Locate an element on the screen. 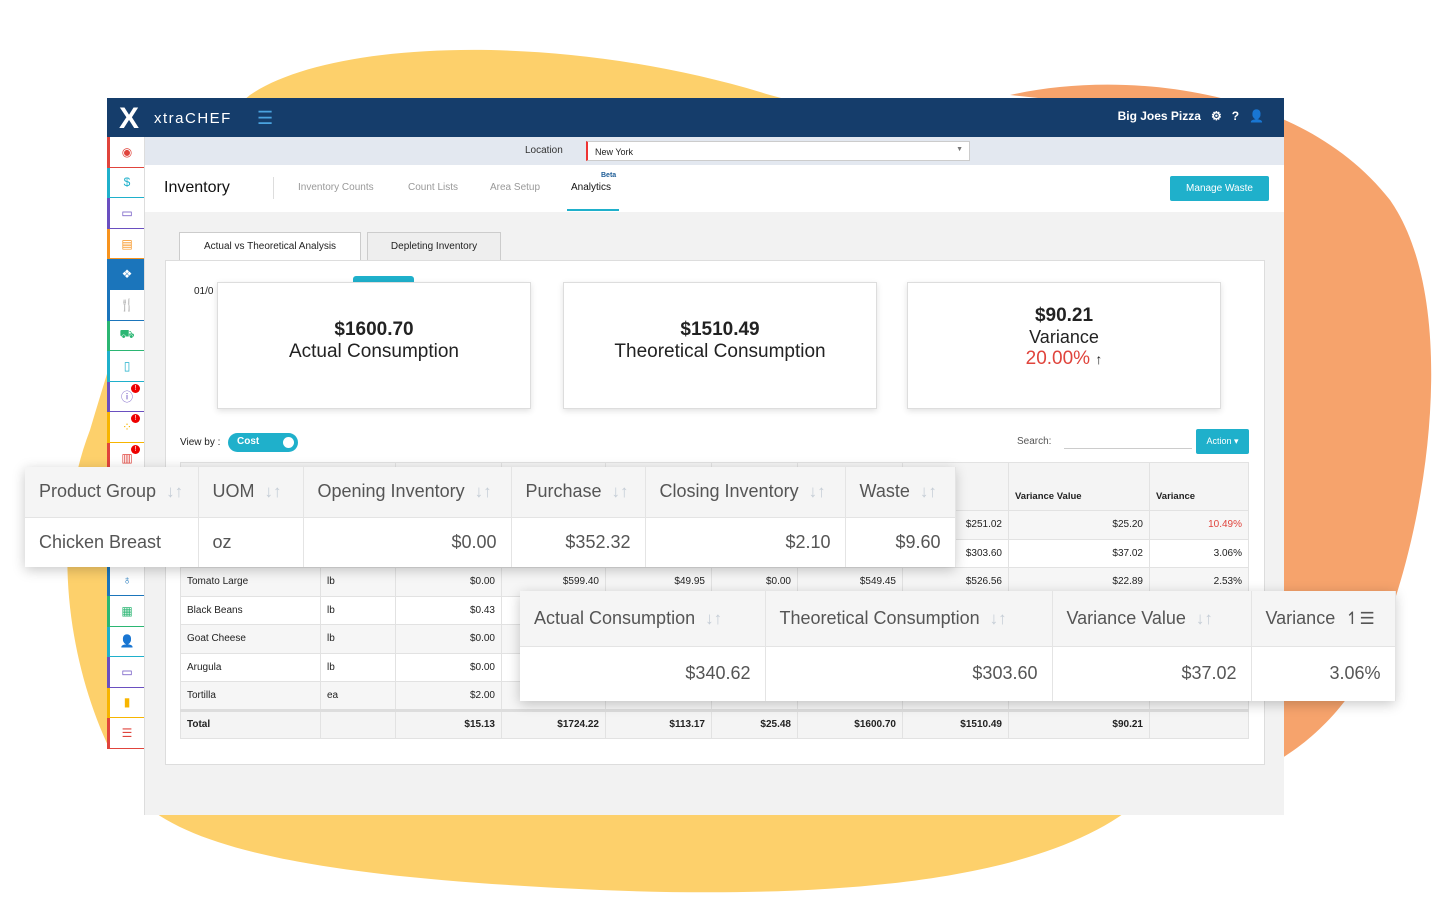  column-header: Variance Value is located at coordinates (1079, 486).